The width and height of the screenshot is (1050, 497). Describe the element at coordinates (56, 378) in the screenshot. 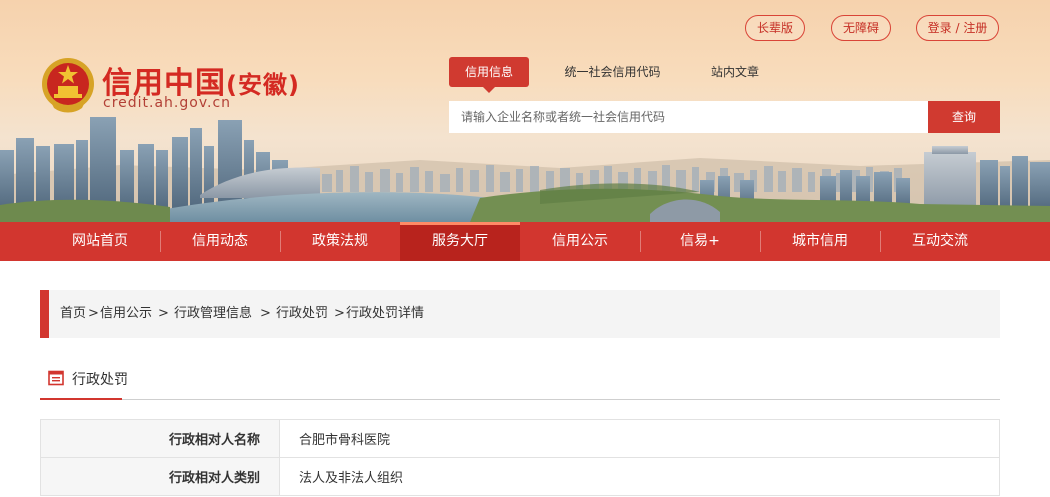

I see `document-list-icon` at that location.